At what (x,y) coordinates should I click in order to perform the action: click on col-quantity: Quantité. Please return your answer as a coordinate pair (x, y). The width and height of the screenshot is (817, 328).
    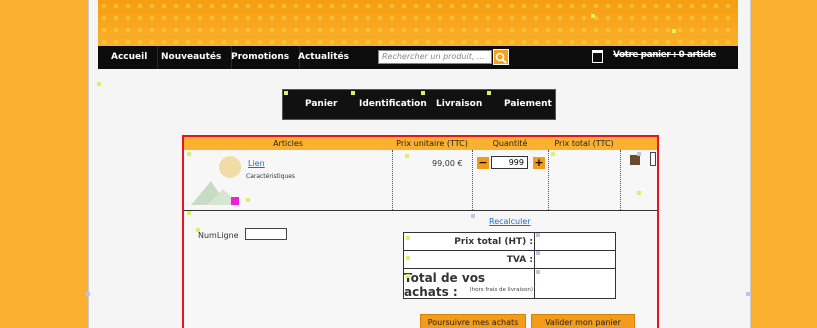
    Looking at the image, I should click on (510, 143).